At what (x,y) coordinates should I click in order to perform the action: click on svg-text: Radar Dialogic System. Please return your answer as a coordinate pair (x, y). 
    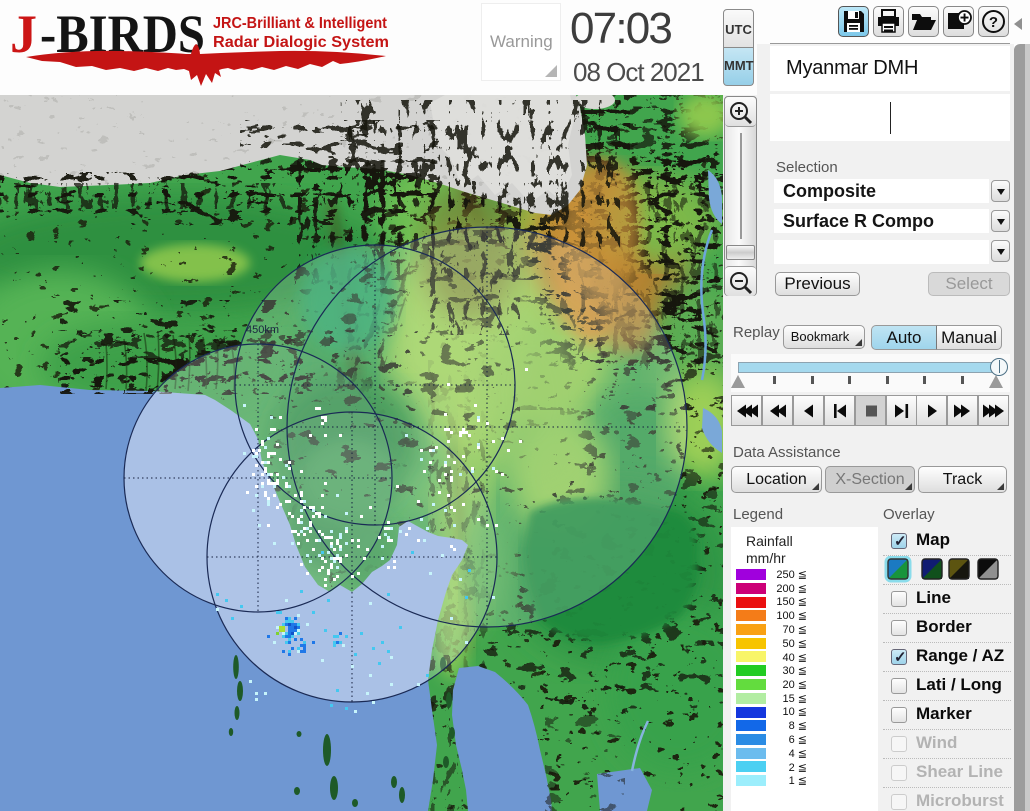
    Looking at the image, I should click on (301, 42).